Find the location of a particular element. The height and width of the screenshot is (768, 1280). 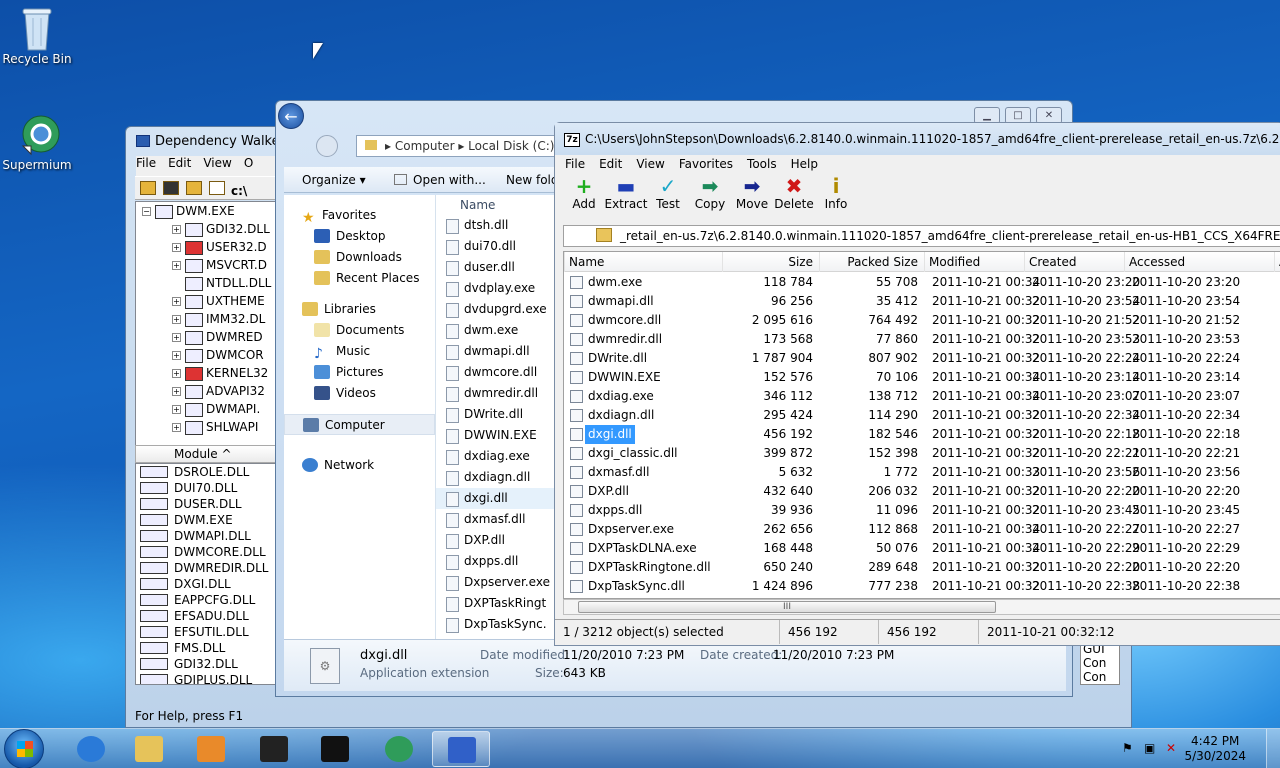

file-list-item: duser.dll is located at coordinates (496, 267).